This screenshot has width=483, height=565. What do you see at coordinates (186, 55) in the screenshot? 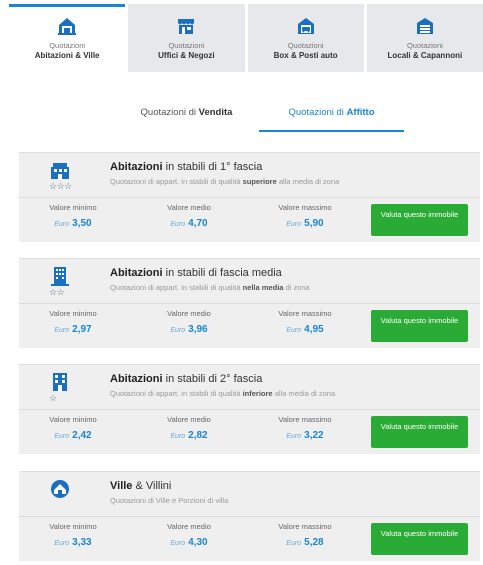
I see `tab-label: Uffici & Negozi` at bounding box center [186, 55].